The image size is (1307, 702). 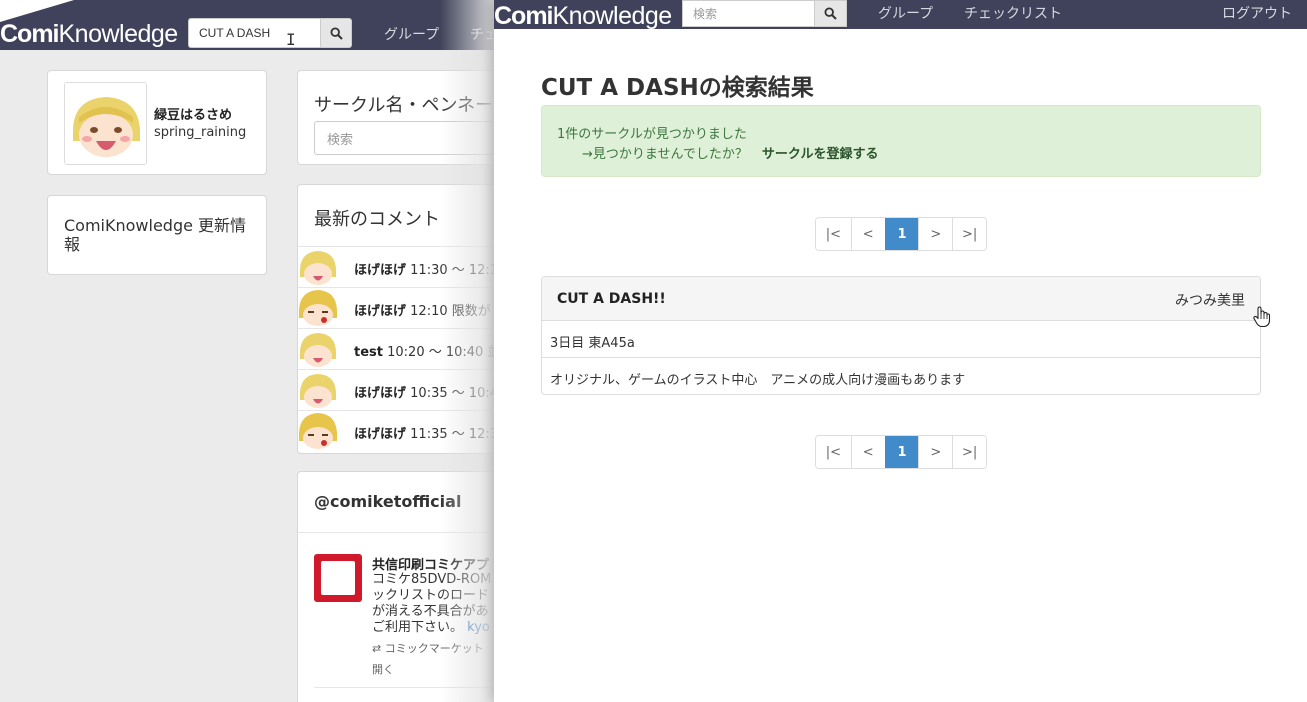 I want to click on back-search-button, so click(x=336, y=33).